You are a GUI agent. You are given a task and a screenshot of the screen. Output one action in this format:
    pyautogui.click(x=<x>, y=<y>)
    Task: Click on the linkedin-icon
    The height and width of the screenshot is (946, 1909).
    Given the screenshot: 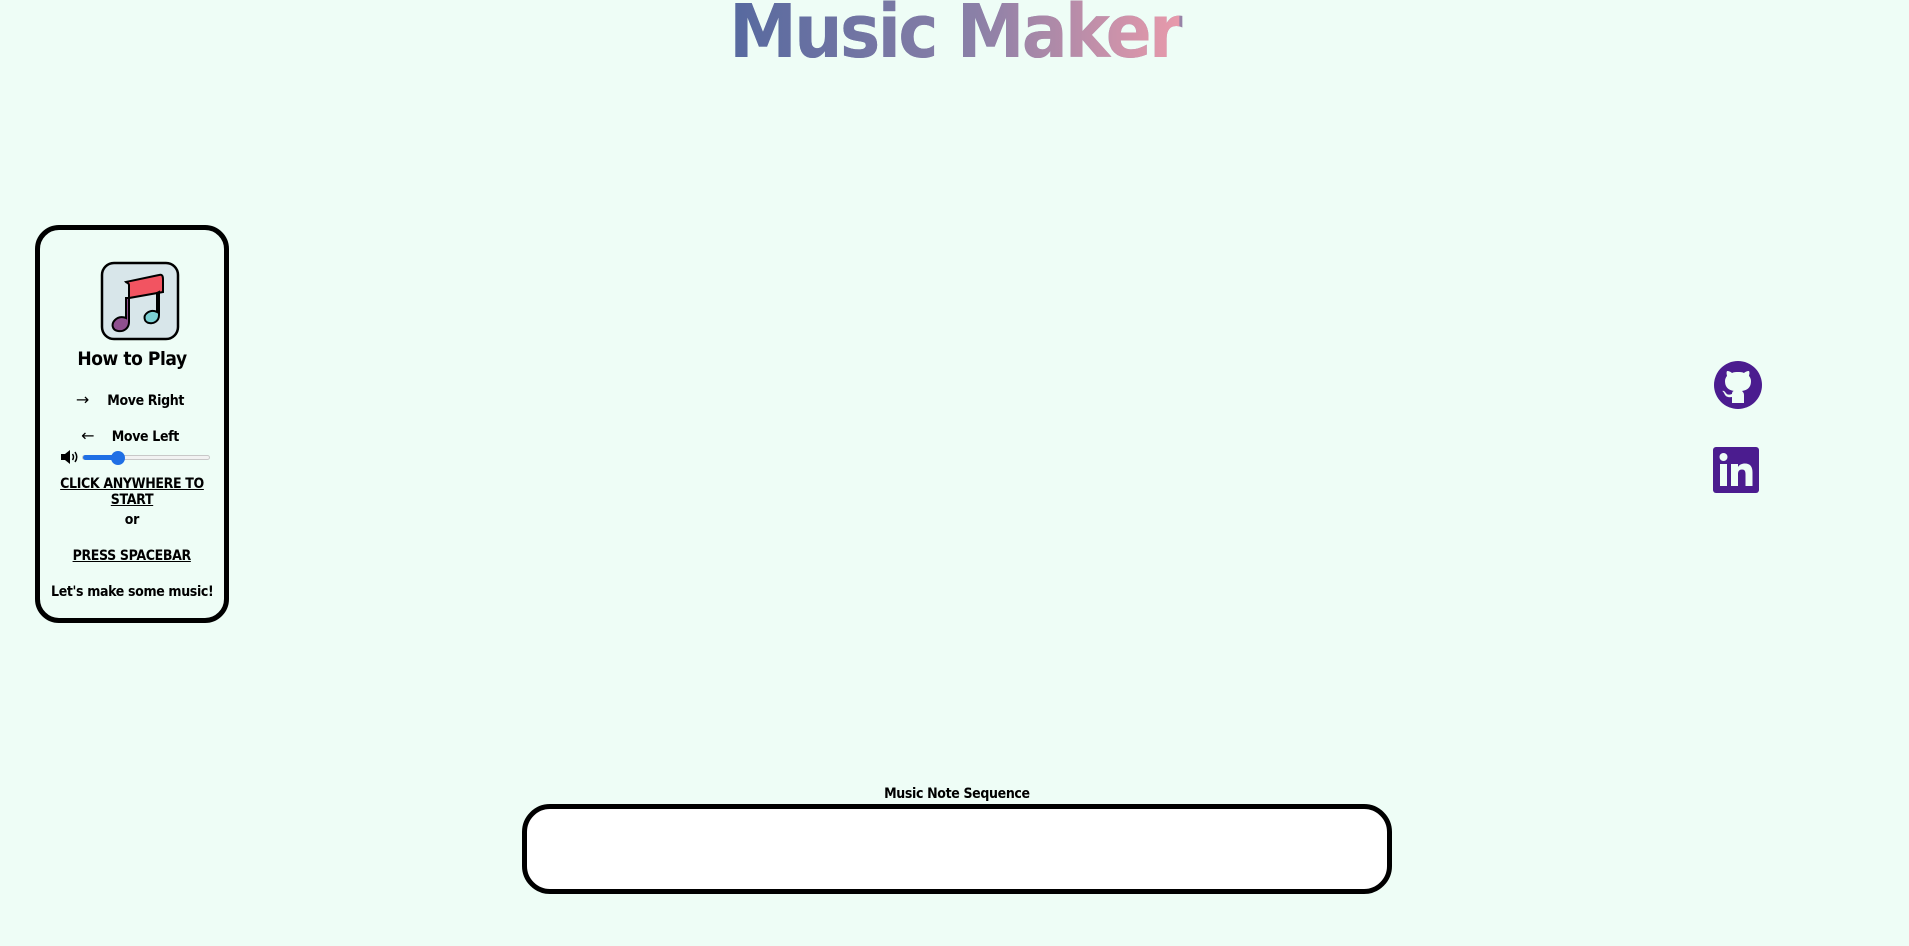 What is the action you would take?
    pyautogui.click(x=1736, y=470)
    